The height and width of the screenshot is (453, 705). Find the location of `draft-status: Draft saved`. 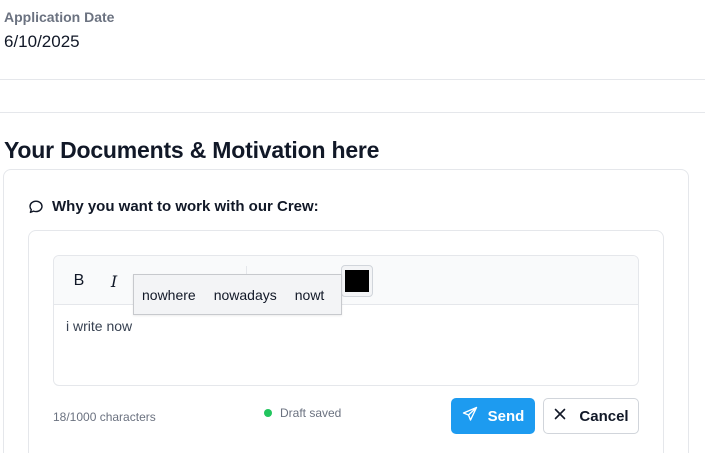

draft-status: Draft saved is located at coordinates (302, 413).